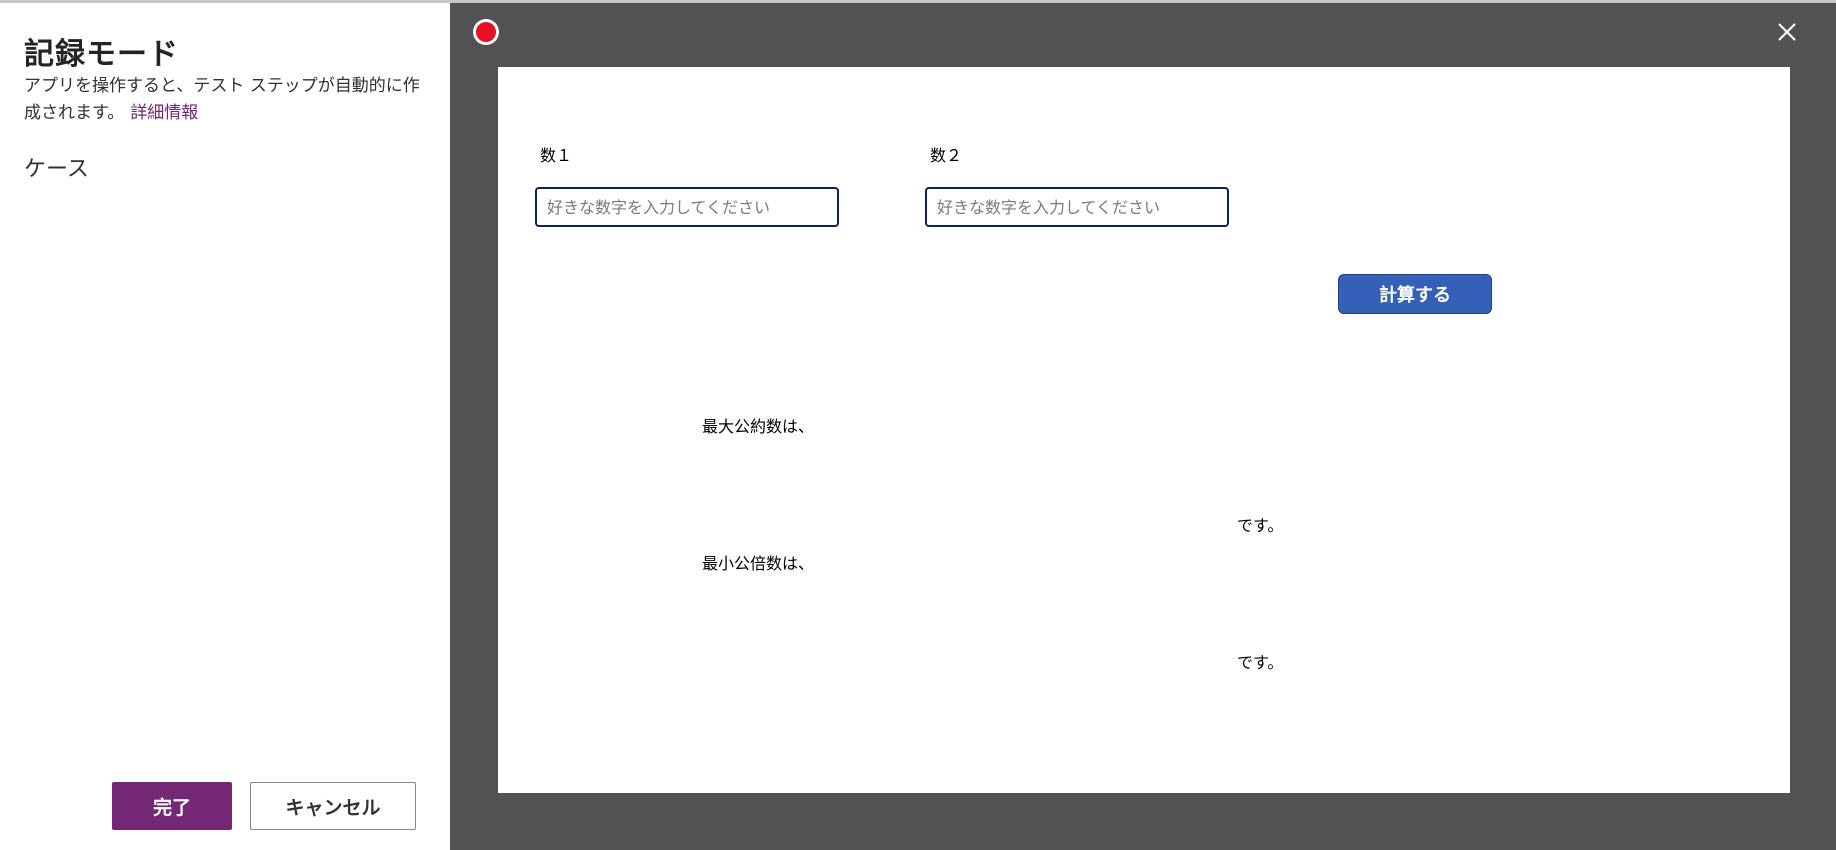 This screenshot has height=850, width=1836. What do you see at coordinates (1077, 207) in the screenshot?
I see `num2-input` at bounding box center [1077, 207].